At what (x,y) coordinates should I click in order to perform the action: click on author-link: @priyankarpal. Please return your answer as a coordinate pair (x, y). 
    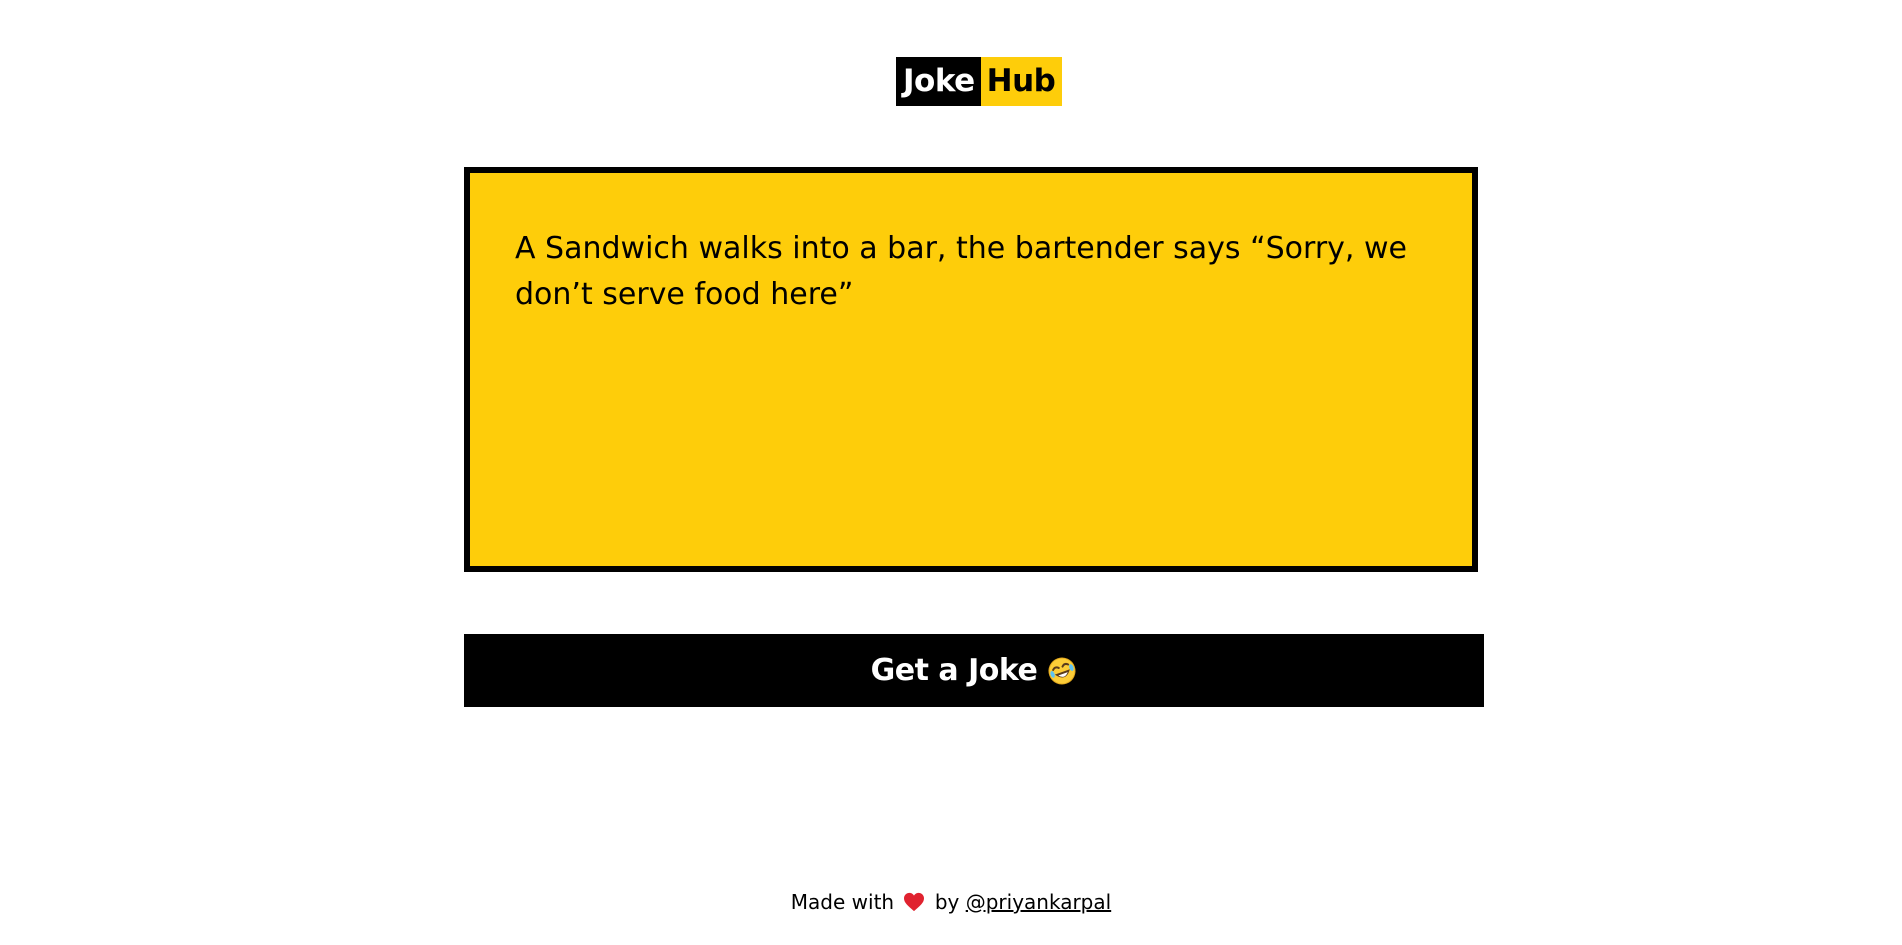
    Looking at the image, I should click on (1038, 902).